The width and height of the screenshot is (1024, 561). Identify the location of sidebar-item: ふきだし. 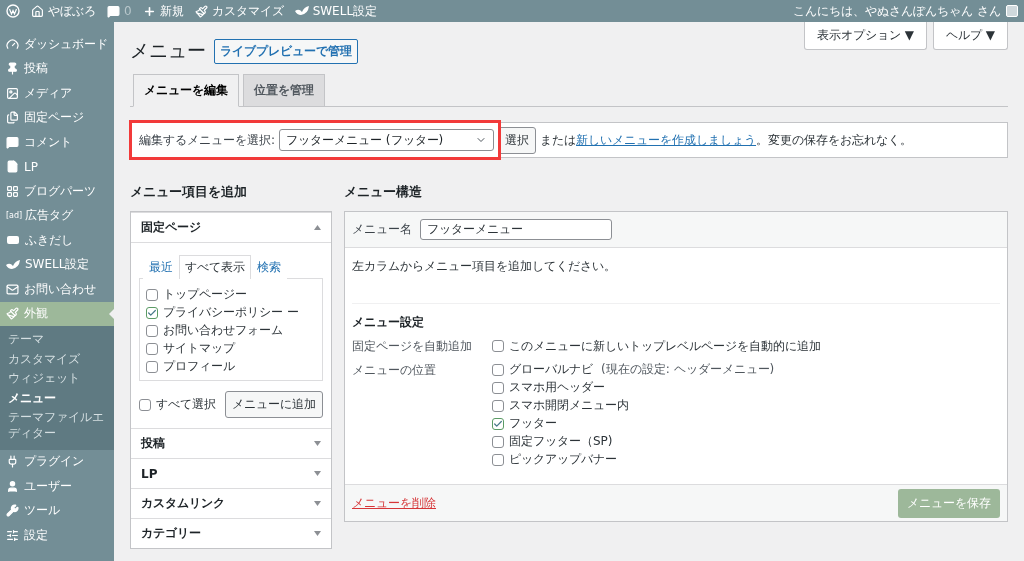
(57, 240).